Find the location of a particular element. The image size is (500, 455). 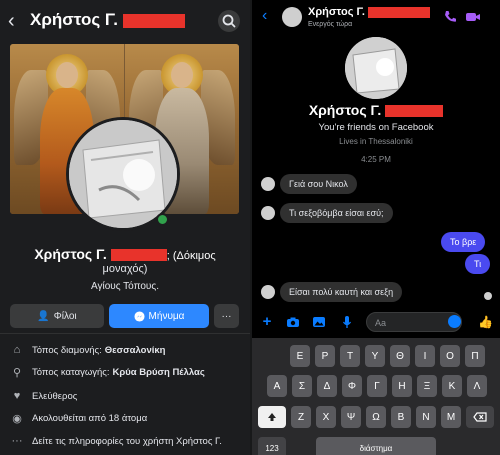

keyboard-key: Ι is located at coordinates (425, 356).